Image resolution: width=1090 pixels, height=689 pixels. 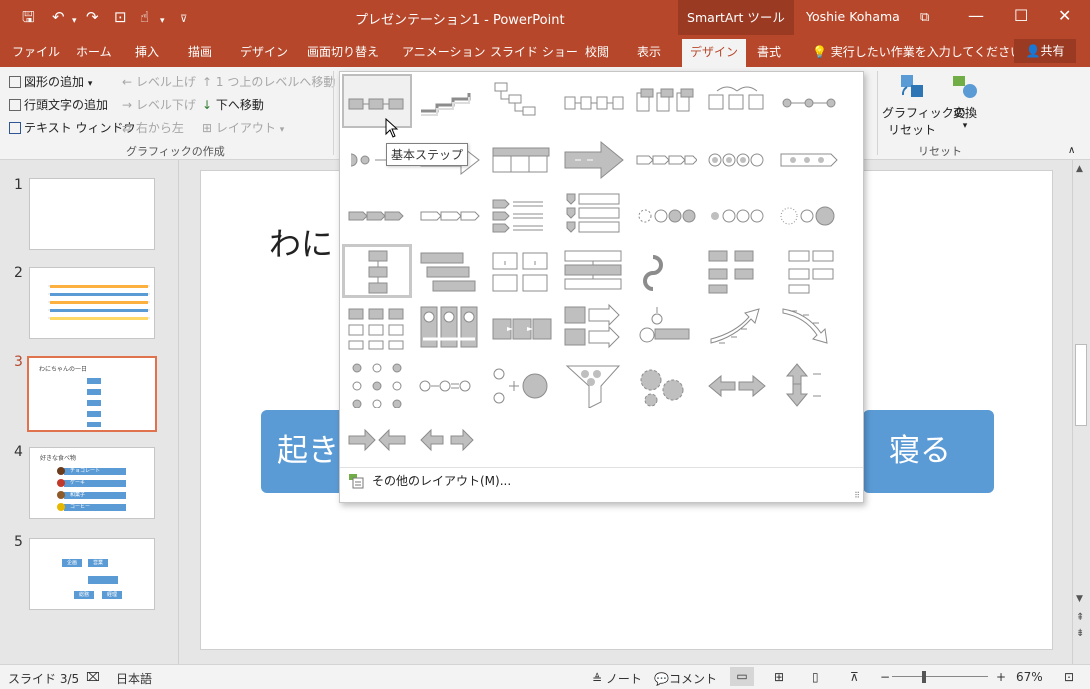 I want to click on maximize-icon: ☐, so click(x=1021, y=16).